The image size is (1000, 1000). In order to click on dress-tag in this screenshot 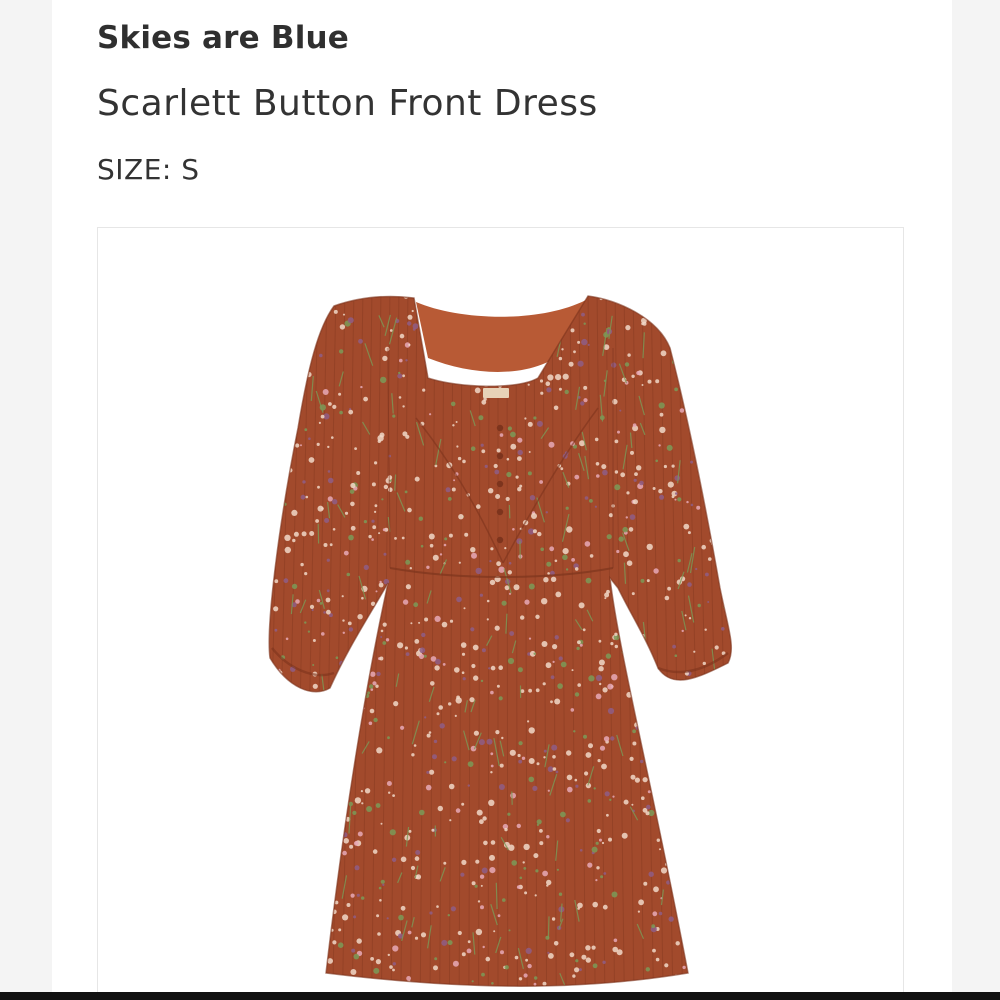, I will do `click(496, 393)`.